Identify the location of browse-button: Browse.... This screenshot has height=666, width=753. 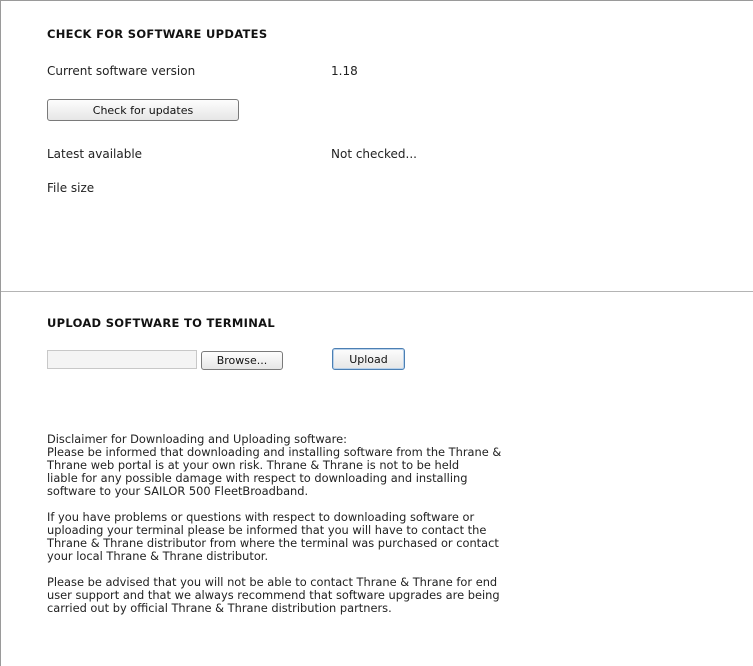
(242, 360).